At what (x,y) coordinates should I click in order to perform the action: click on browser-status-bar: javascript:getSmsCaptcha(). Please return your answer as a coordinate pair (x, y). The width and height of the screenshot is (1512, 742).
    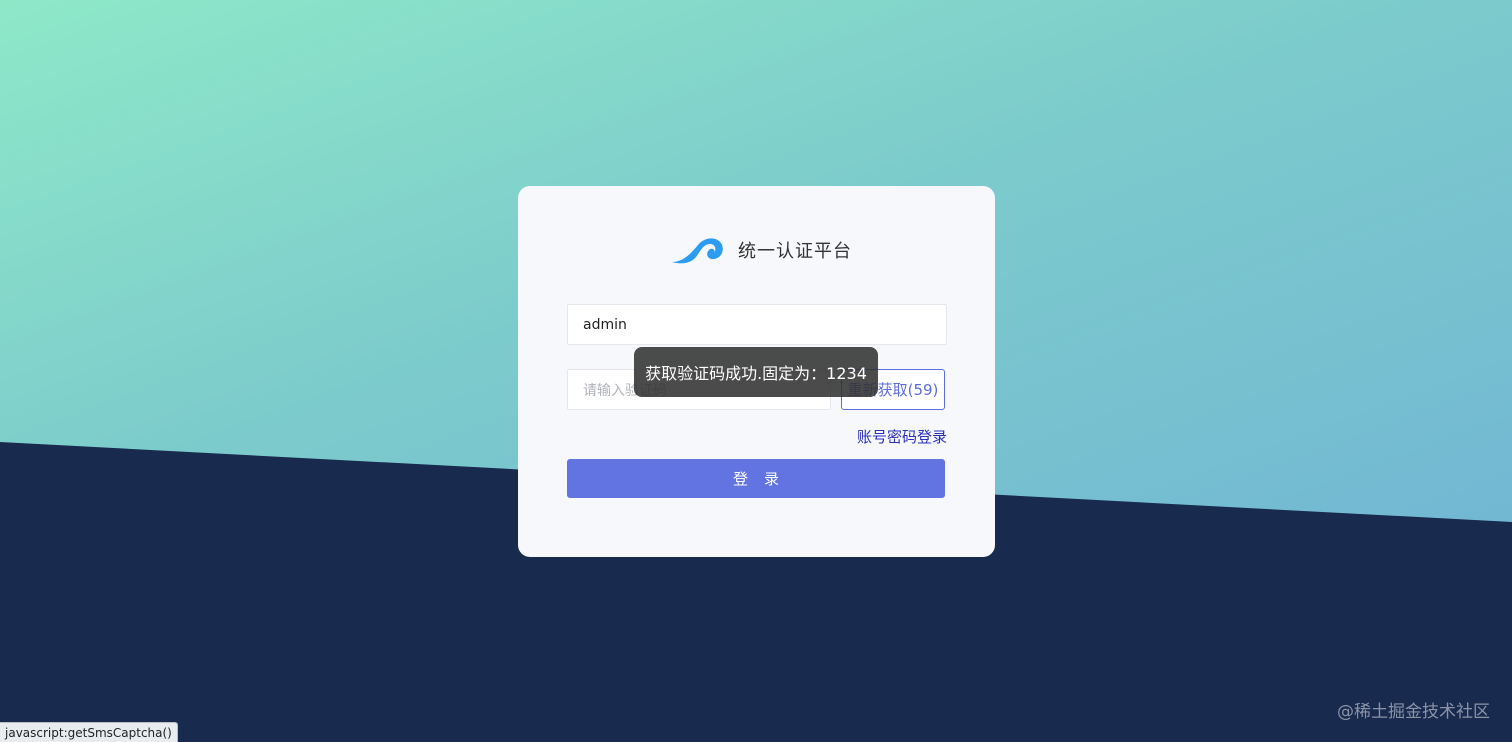
    Looking at the image, I should click on (89, 732).